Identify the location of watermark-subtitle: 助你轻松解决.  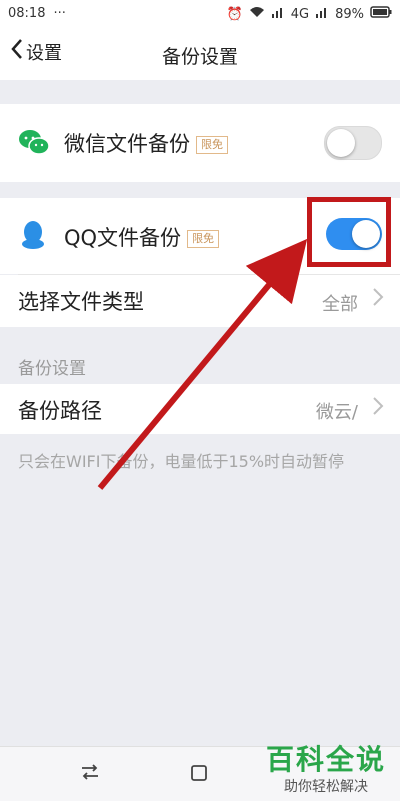
(325, 787).